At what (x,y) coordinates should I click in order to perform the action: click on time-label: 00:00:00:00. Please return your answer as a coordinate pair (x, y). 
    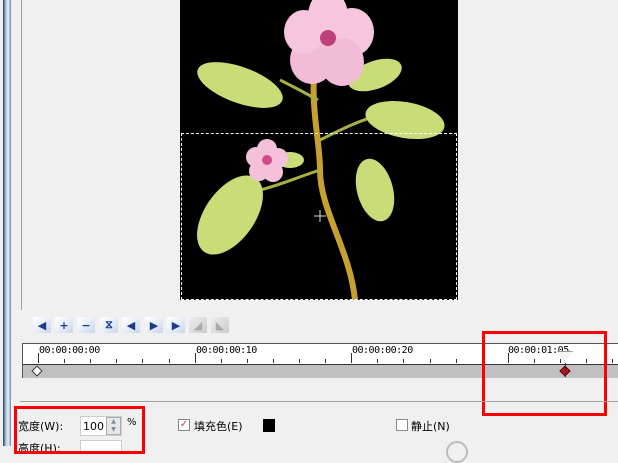
    Looking at the image, I should click on (69, 350).